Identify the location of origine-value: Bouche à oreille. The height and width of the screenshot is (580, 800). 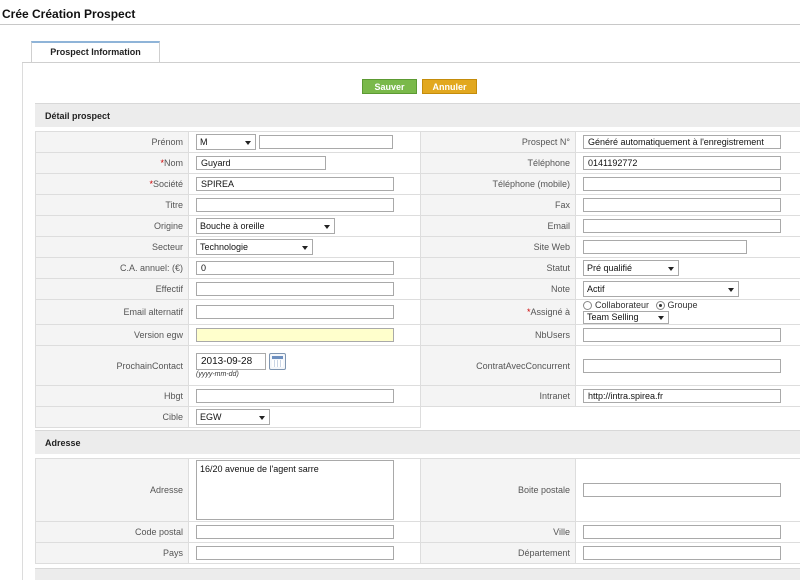
(232, 226).